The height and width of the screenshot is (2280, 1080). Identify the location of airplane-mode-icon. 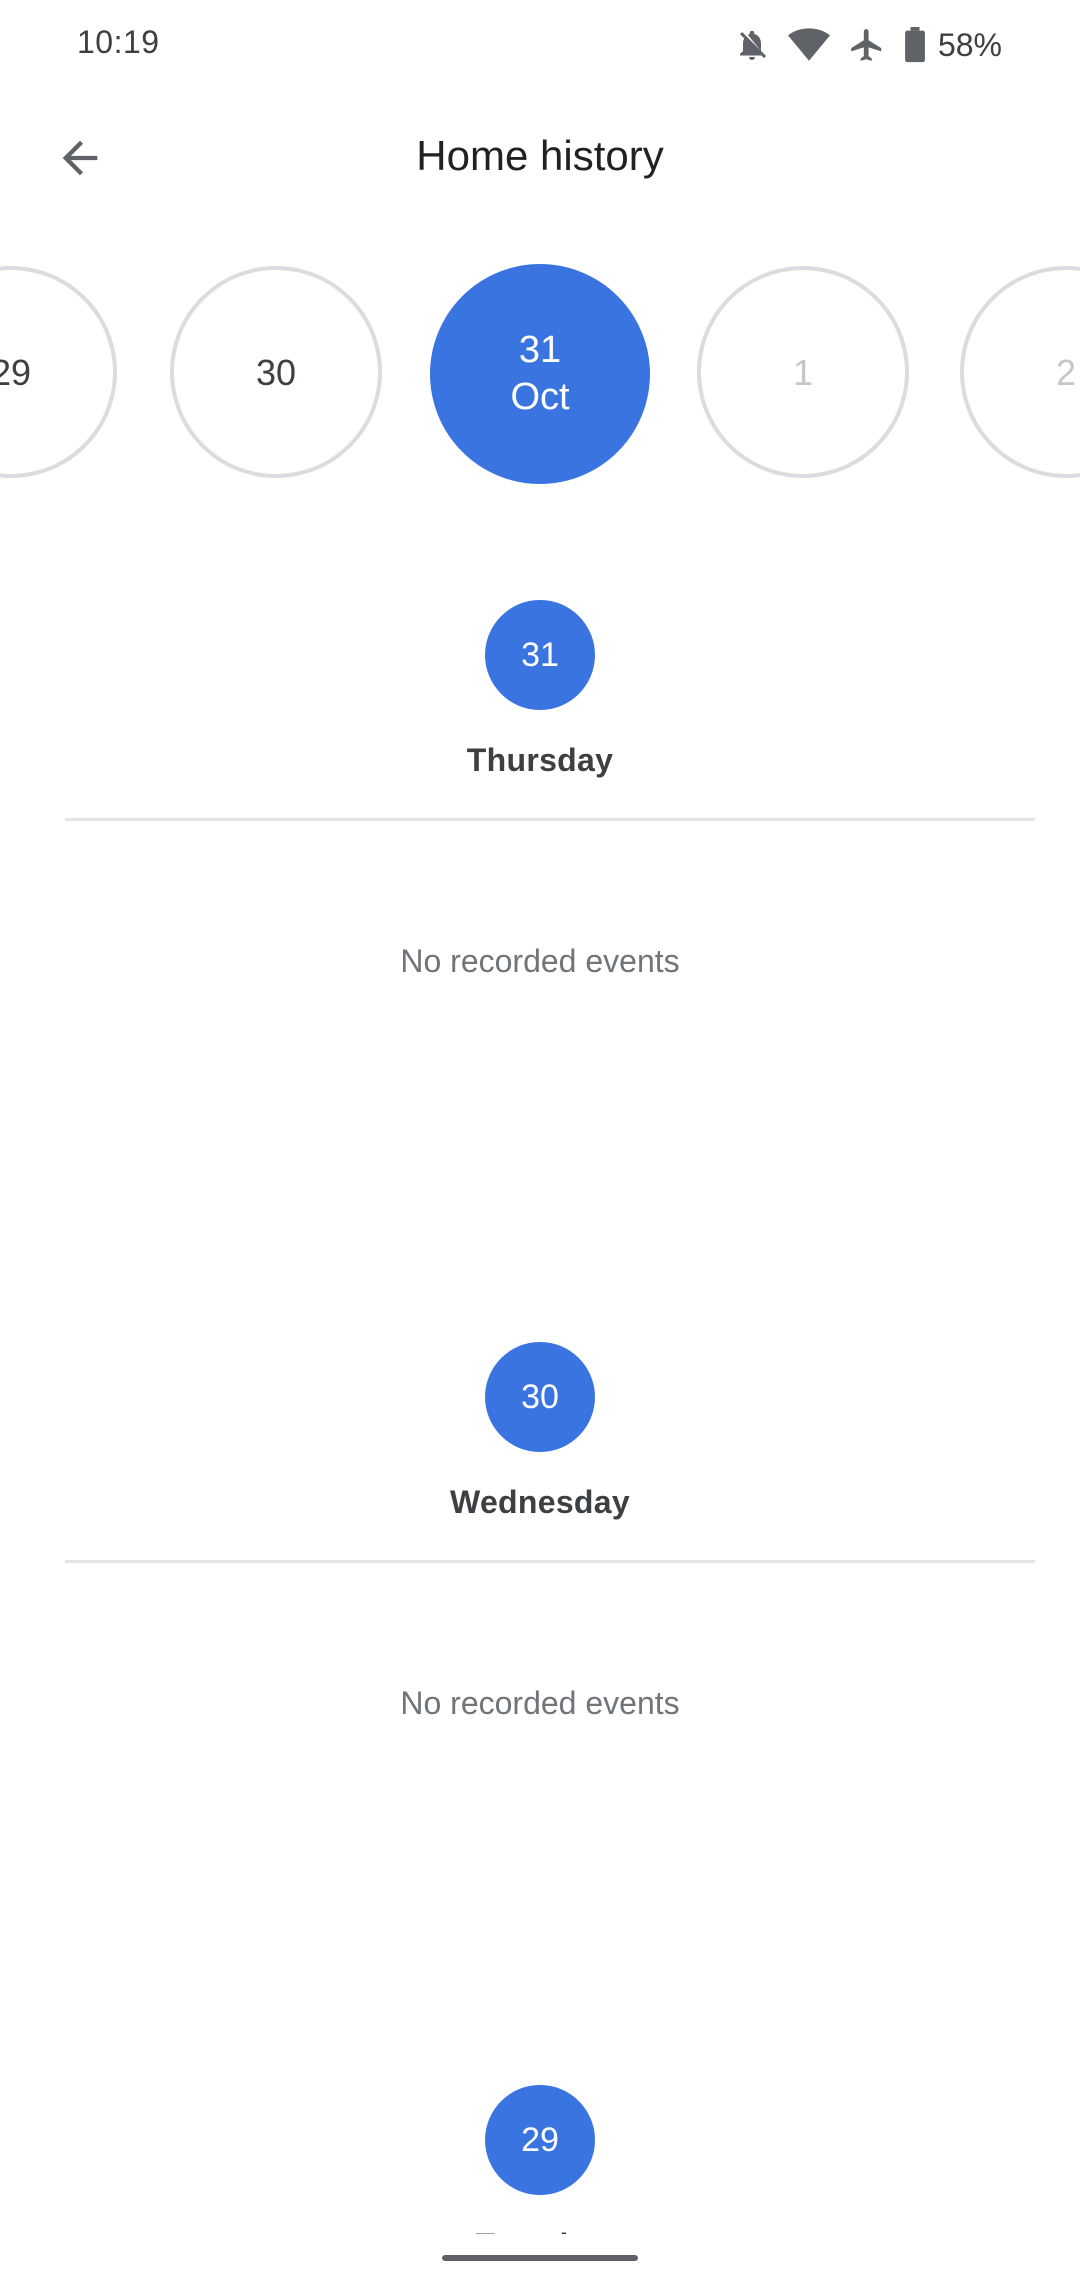
(867, 45).